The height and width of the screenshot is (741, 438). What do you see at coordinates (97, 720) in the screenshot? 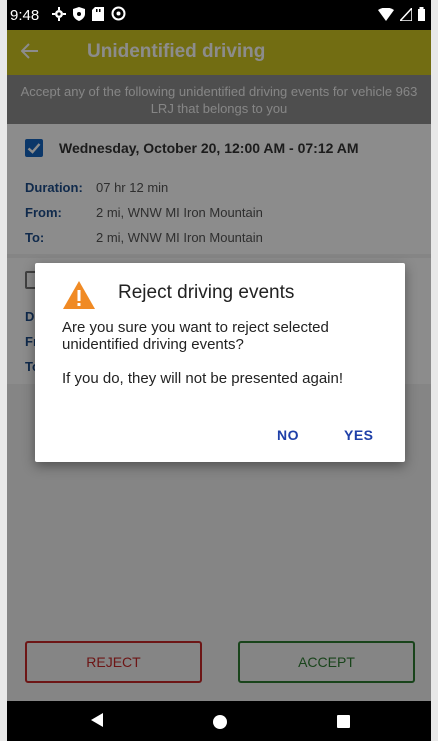
I see `nav-back-icon` at bounding box center [97, 720].